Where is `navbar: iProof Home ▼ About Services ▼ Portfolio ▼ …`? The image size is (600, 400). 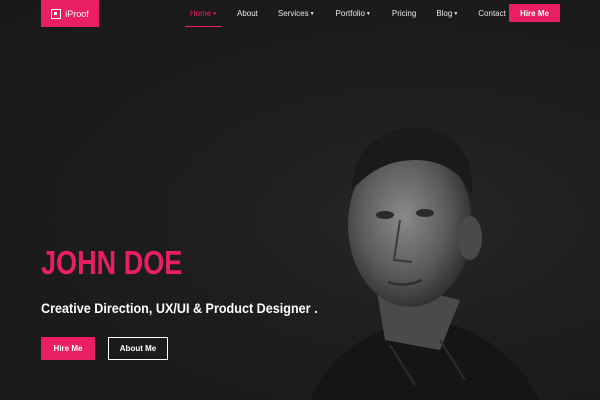 navbar: iProof Home ▼ About Services ▼ Portfolio ▼ … is located at coordinates (300, 15).